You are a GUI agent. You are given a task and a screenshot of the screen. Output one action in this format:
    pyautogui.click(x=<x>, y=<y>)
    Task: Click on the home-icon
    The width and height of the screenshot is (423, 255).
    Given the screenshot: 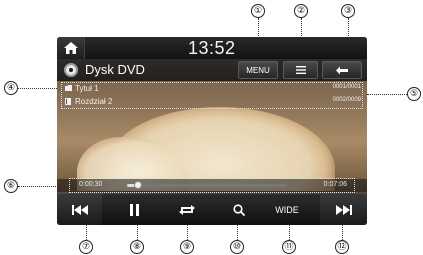 What is the action you would take?
    pyautogui.click(x=70, y=48)
    